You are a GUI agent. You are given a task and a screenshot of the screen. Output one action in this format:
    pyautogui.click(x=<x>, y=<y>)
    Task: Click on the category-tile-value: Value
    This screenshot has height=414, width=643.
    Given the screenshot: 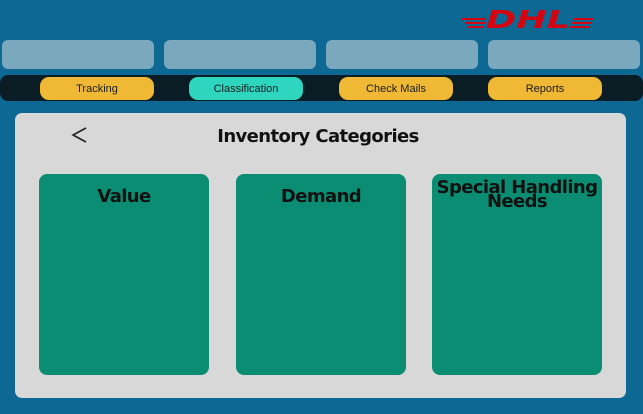 What is the action you would take?
    pyautogui.click(x=124, y=274)
    